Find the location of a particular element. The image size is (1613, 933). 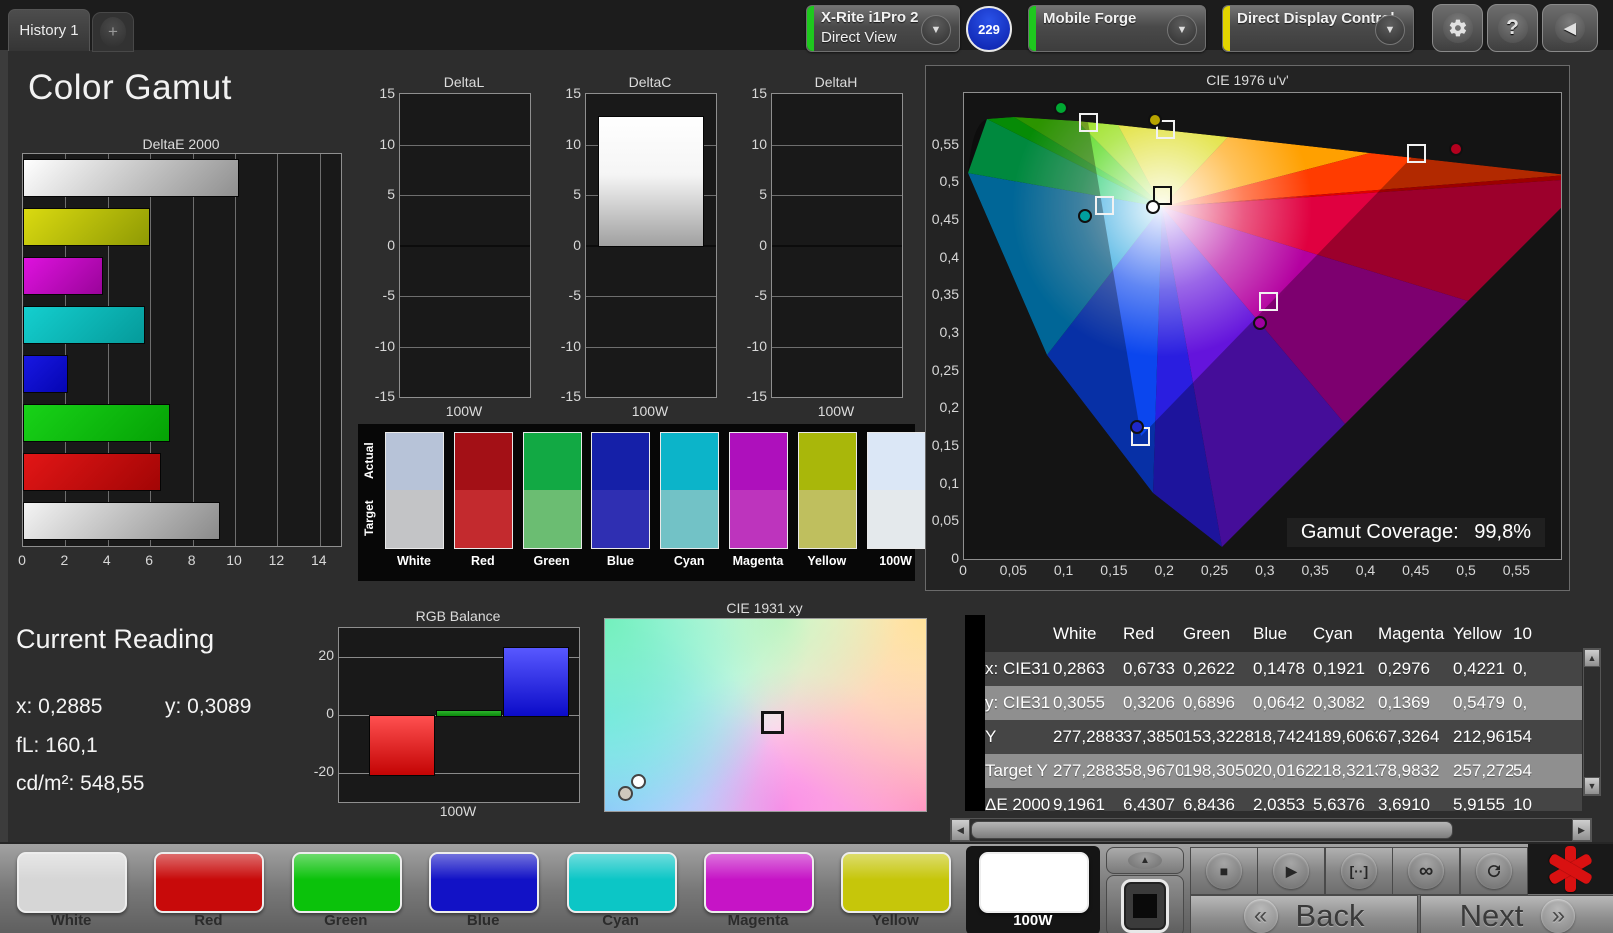

next-button: Next » is located at coordinates (1516, 914).